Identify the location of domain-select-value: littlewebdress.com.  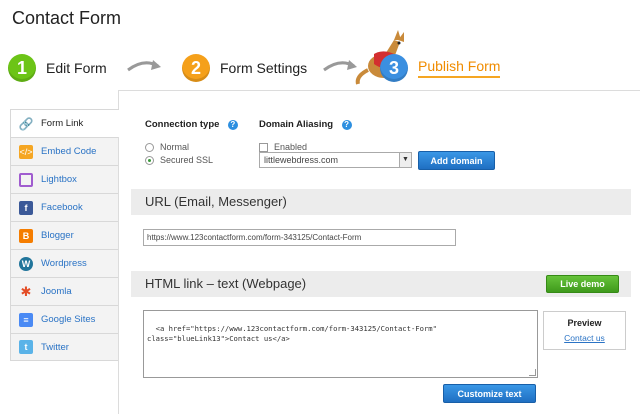
(301, 160).